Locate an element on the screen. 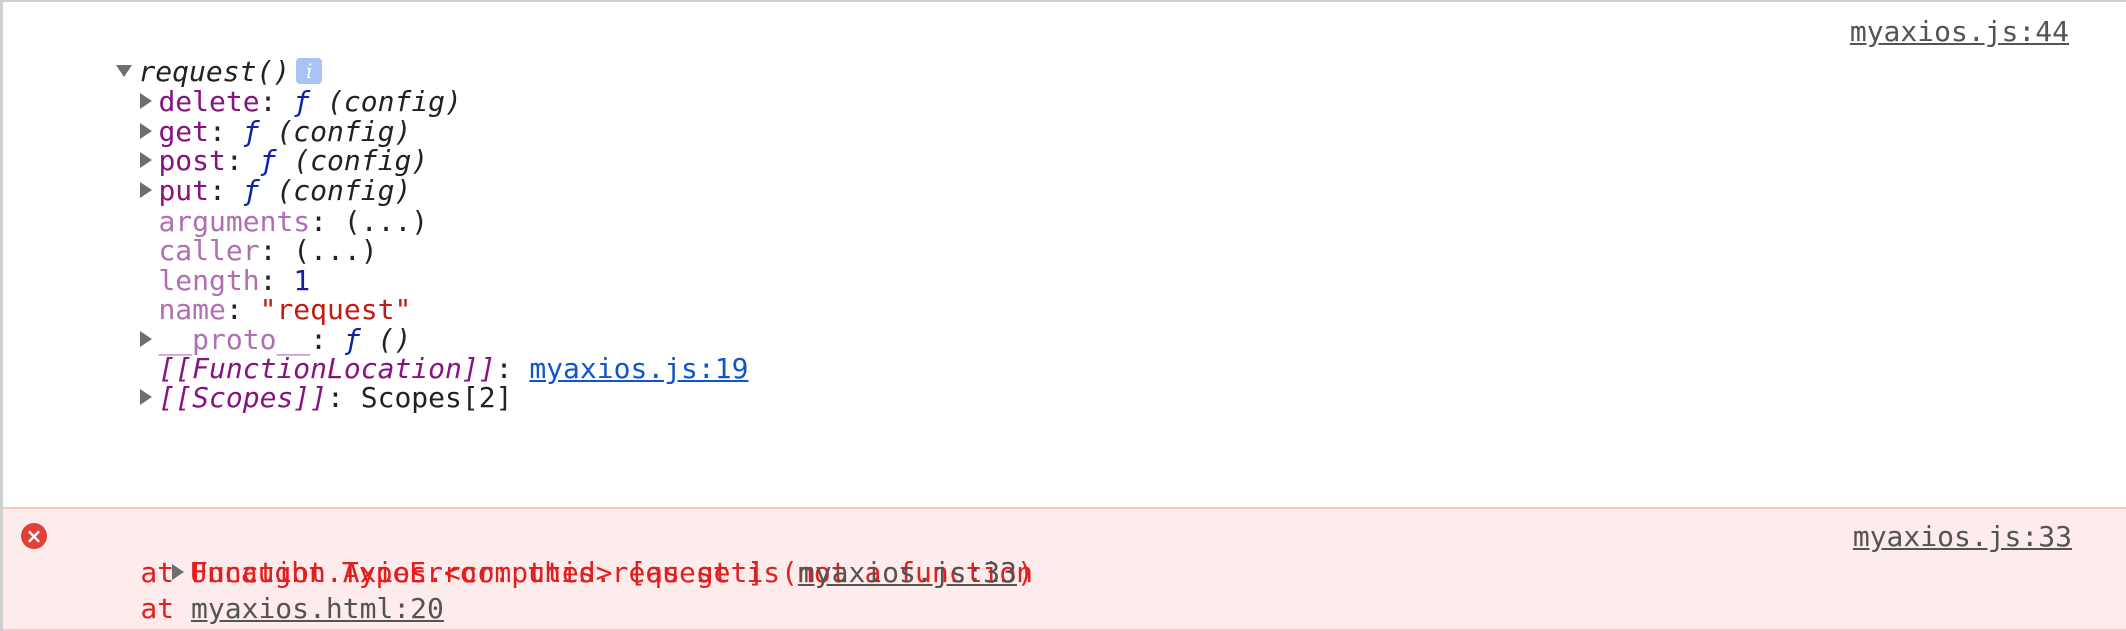 This screenshot has width=2126, height=631. prop-row-scopes: [[Scopes]]: Scopes[2] is located at coordinates (292, 376).